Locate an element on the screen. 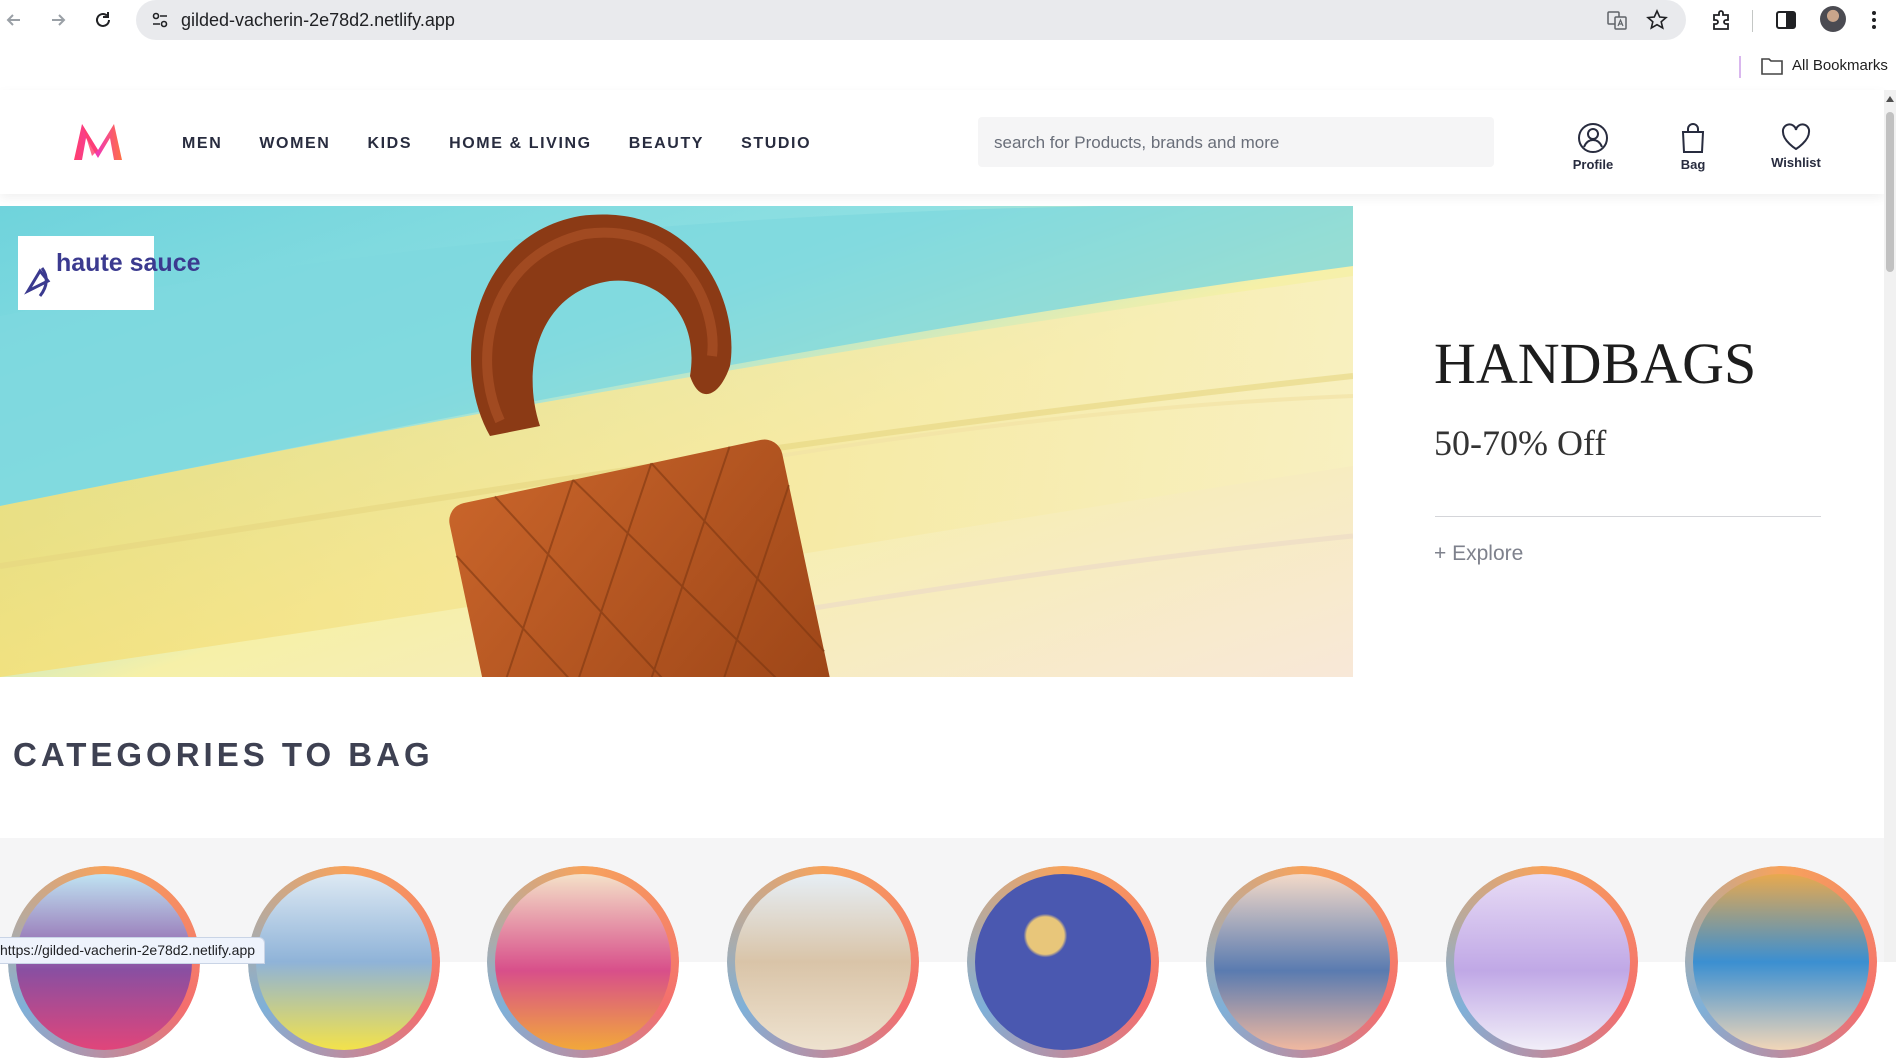 The width and height of the screenshot is (1896, 1058). more-menu-icon is located at coordinates (1874, 20).